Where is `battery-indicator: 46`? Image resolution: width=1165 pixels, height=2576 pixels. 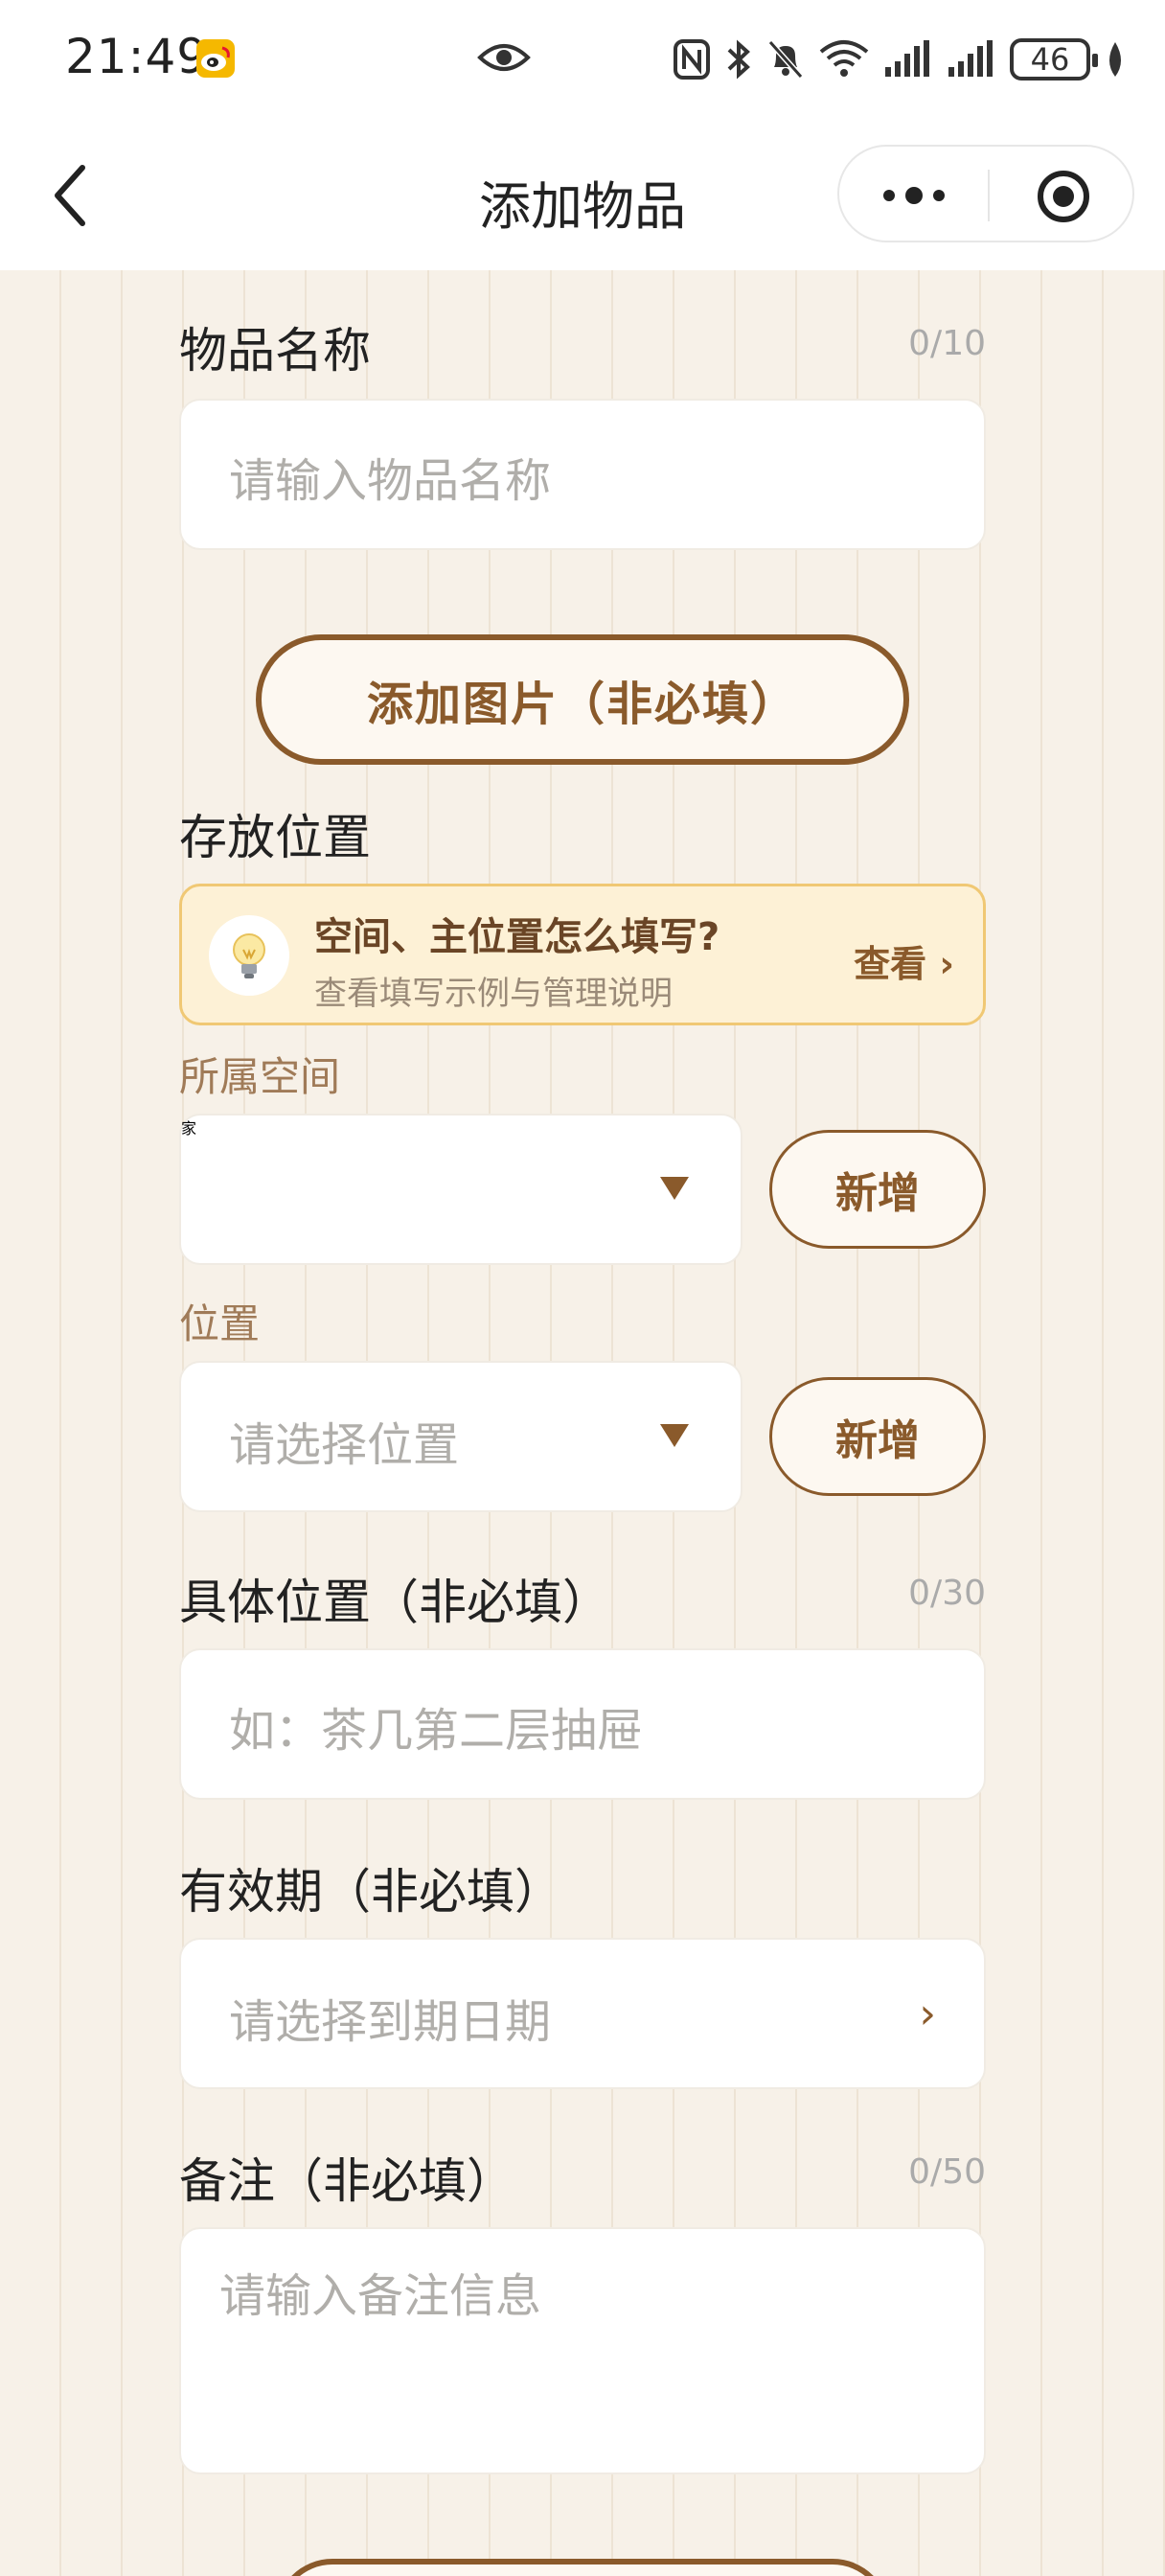 battery-indicator: 46 is located at coordinates (1054, 59).